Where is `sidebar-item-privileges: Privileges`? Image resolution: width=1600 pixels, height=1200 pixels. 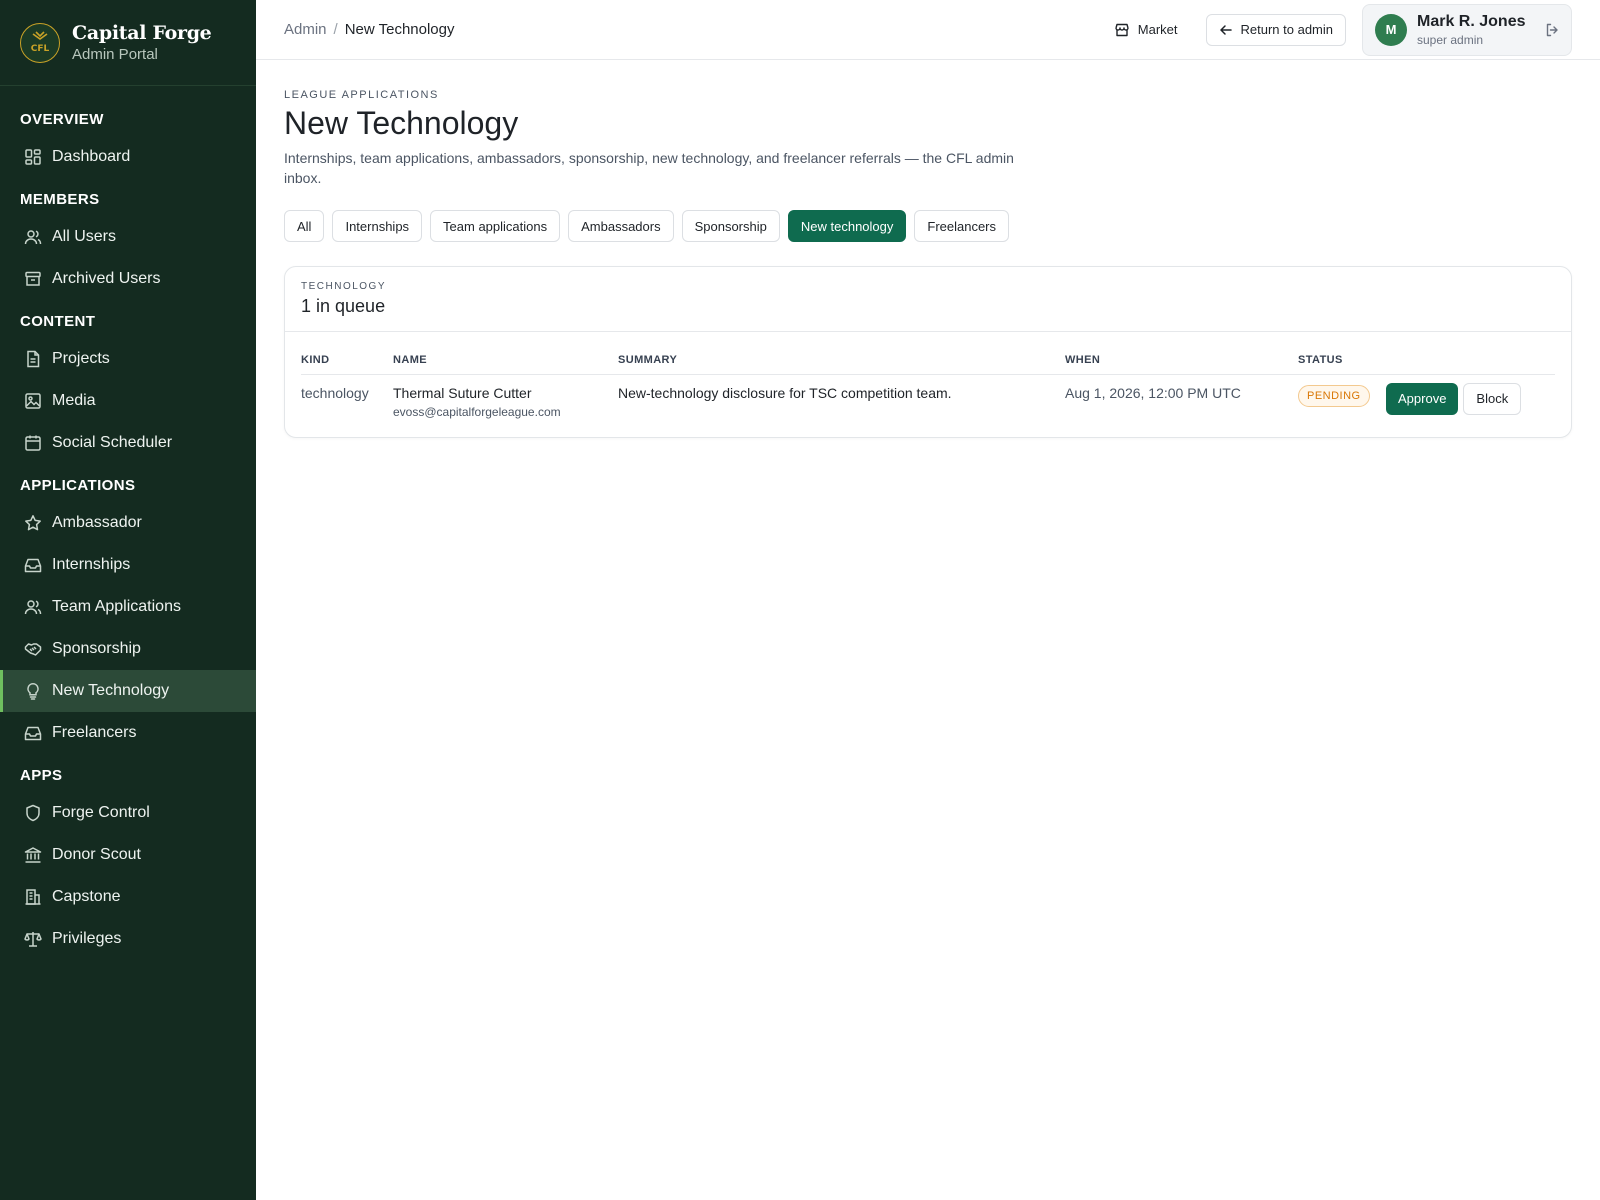
sidebar-item-privileges: Privileges is located at coordinates (128, 939).